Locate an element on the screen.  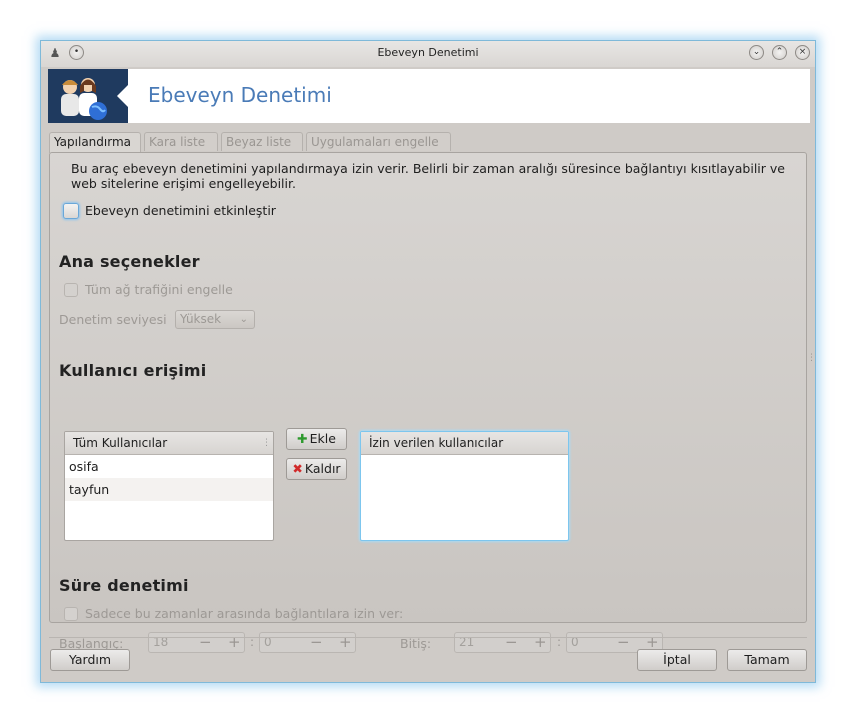
close-button: × is located at coordinates (802, 52).